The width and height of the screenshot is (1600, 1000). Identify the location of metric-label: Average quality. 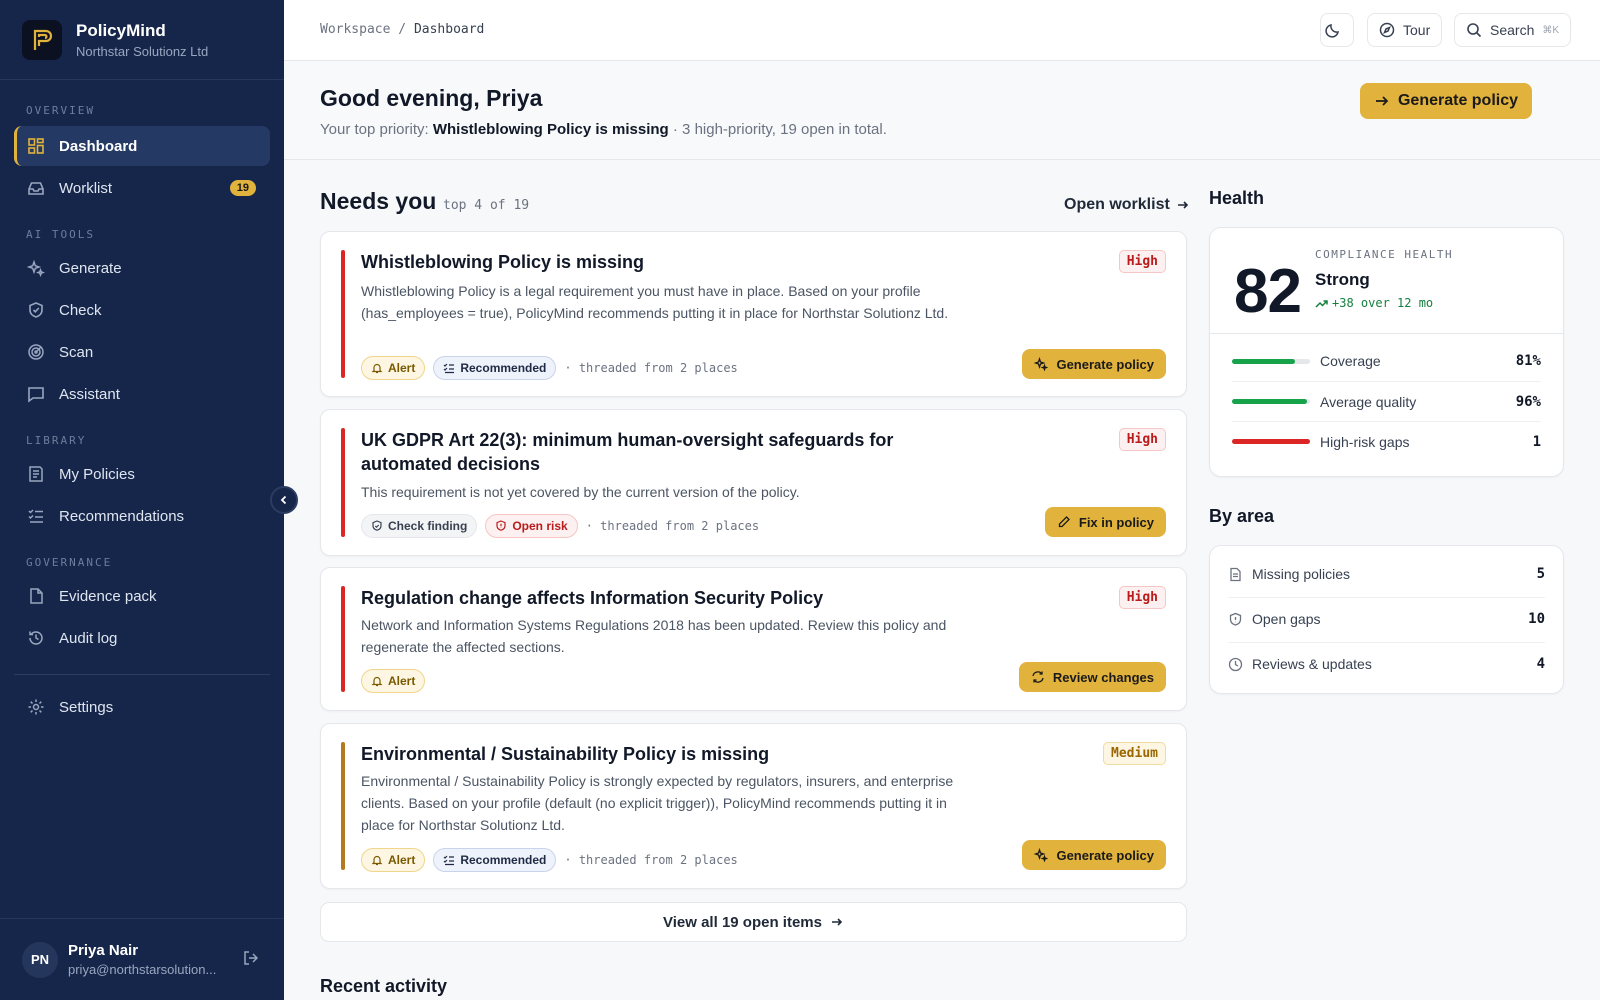
(1368, 401).